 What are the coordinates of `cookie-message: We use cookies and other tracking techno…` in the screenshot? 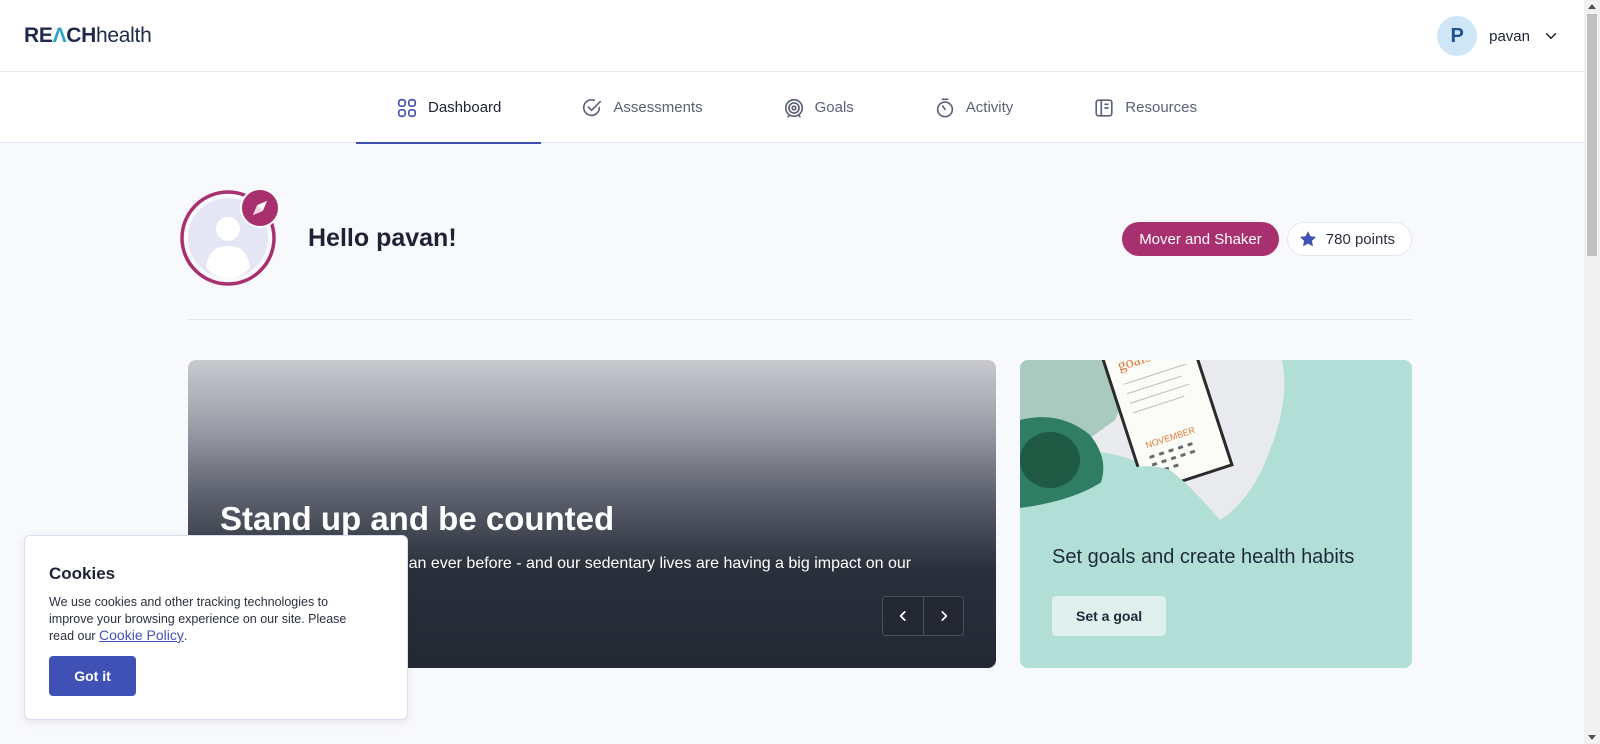 It's located at (209, 619).